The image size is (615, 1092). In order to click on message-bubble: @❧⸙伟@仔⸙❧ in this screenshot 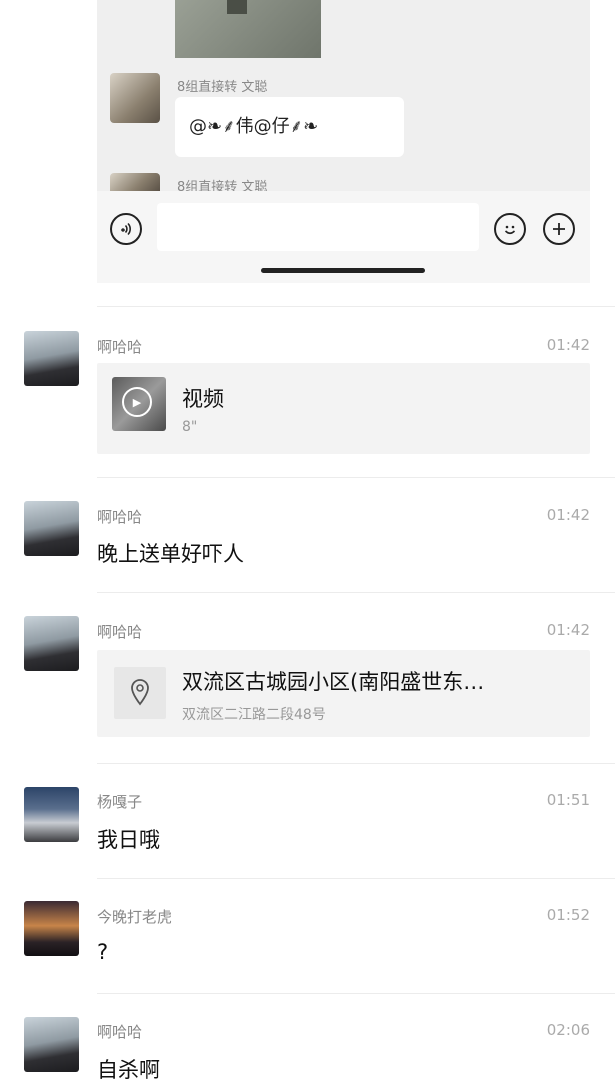, I will do `click(289, 127)`.